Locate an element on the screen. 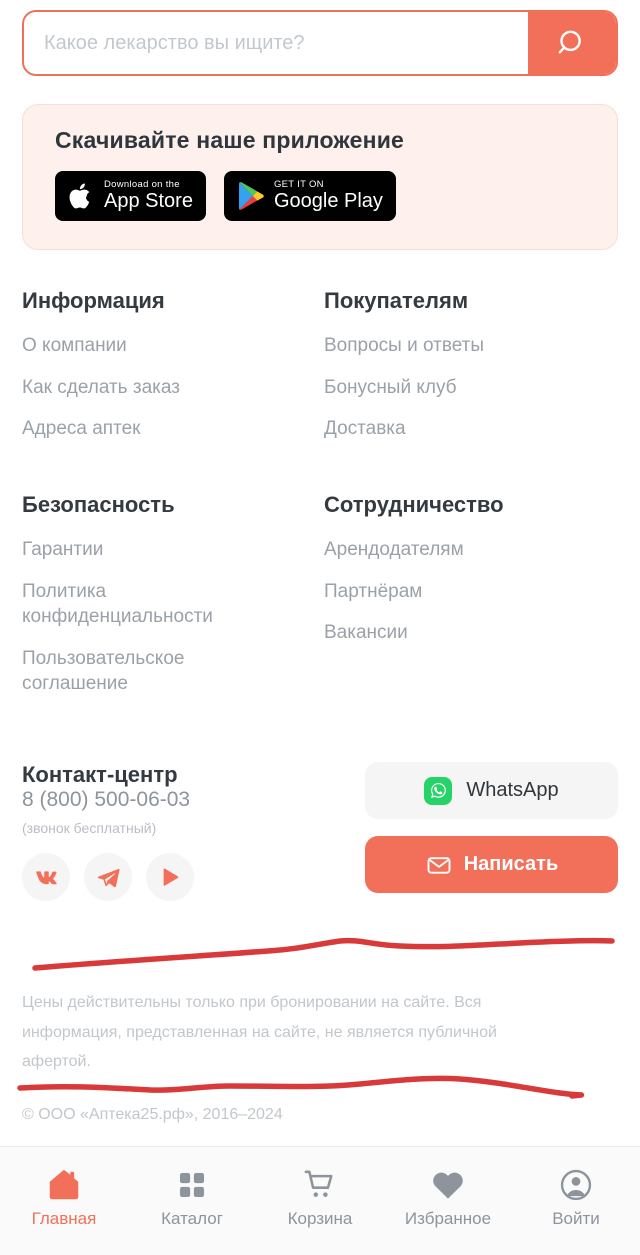 The width and height of the screenshot is (640, 1255). whatsapp-icon is located at coordinates (438, 790).